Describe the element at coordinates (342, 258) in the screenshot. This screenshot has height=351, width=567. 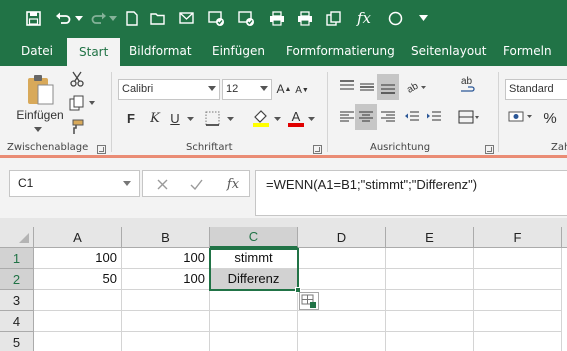
I see `cell-d1` at that location.